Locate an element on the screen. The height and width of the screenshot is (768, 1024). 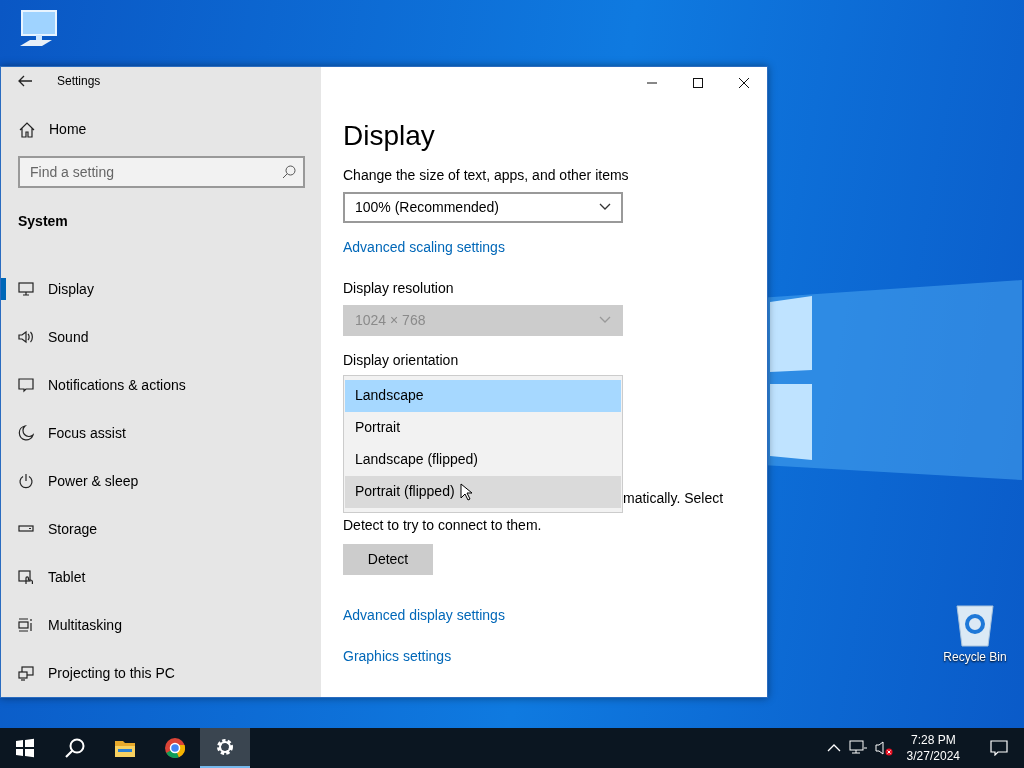
clock-time: 7:28 PM is located at coordinates (933, 739).